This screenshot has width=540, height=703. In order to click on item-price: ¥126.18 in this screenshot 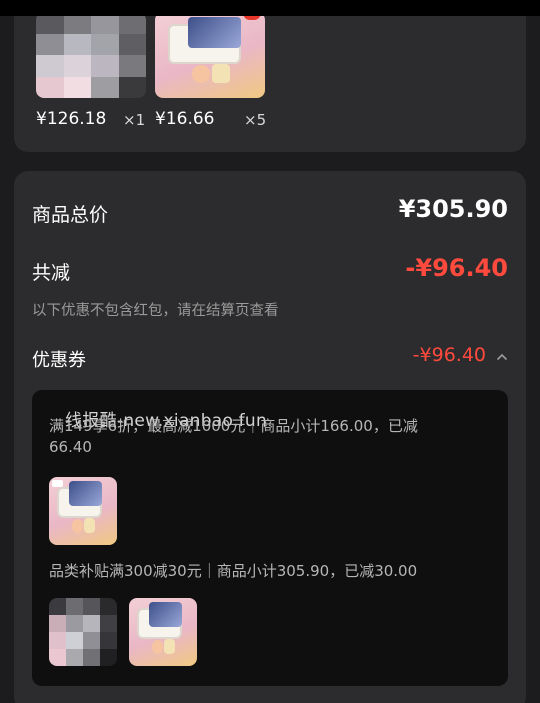, I will do `click(71, 119)`.